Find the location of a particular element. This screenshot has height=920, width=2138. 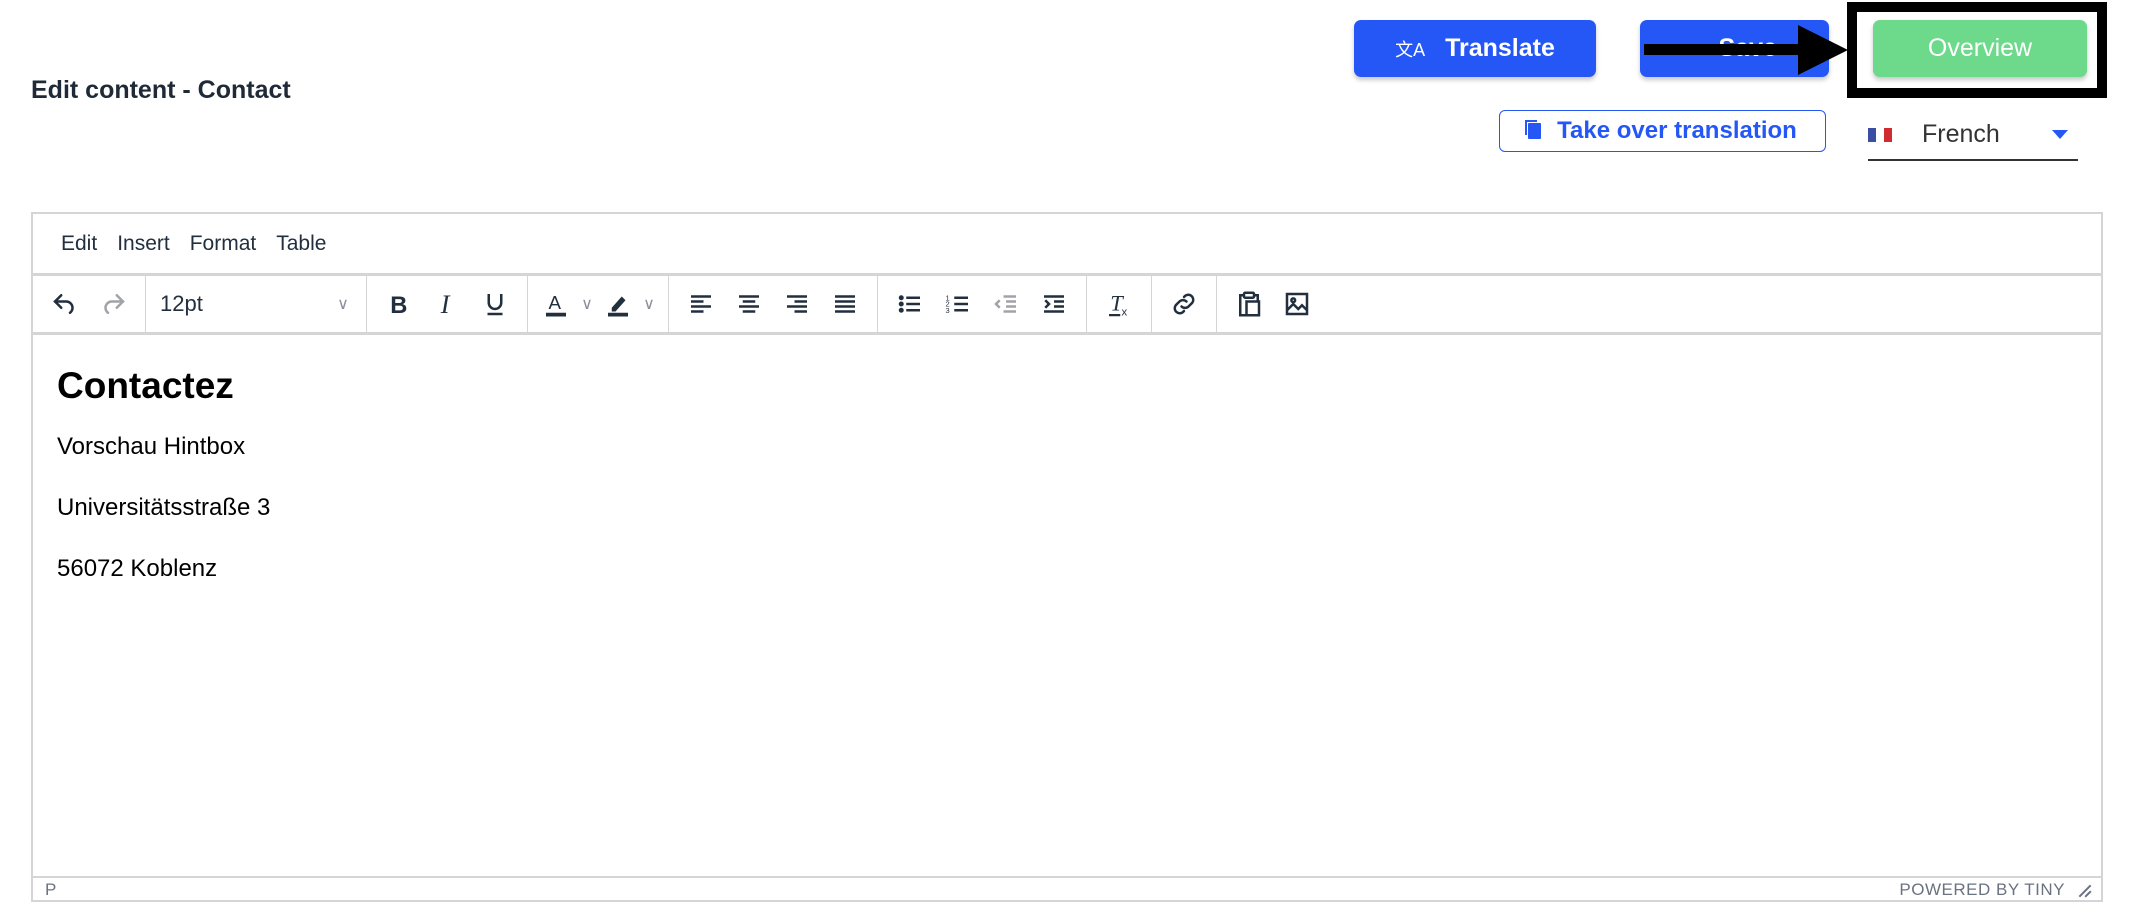

numbered-list-icon: 123 is located at coordinates (957, 304).